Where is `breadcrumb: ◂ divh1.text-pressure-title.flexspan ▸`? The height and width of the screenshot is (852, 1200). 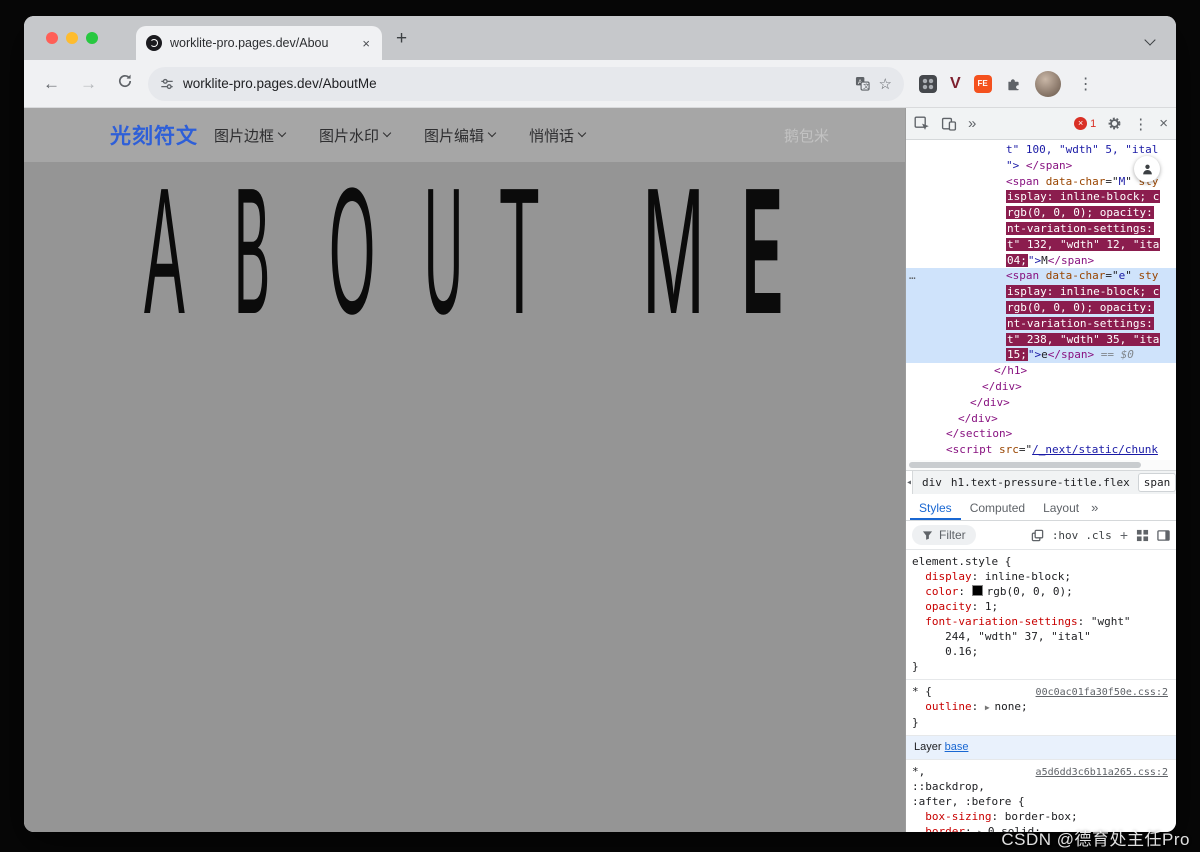
breadcrumb: ◂ divh1.text-pressure-title.flexspan ▸ is located at coordinates (1041, 482).